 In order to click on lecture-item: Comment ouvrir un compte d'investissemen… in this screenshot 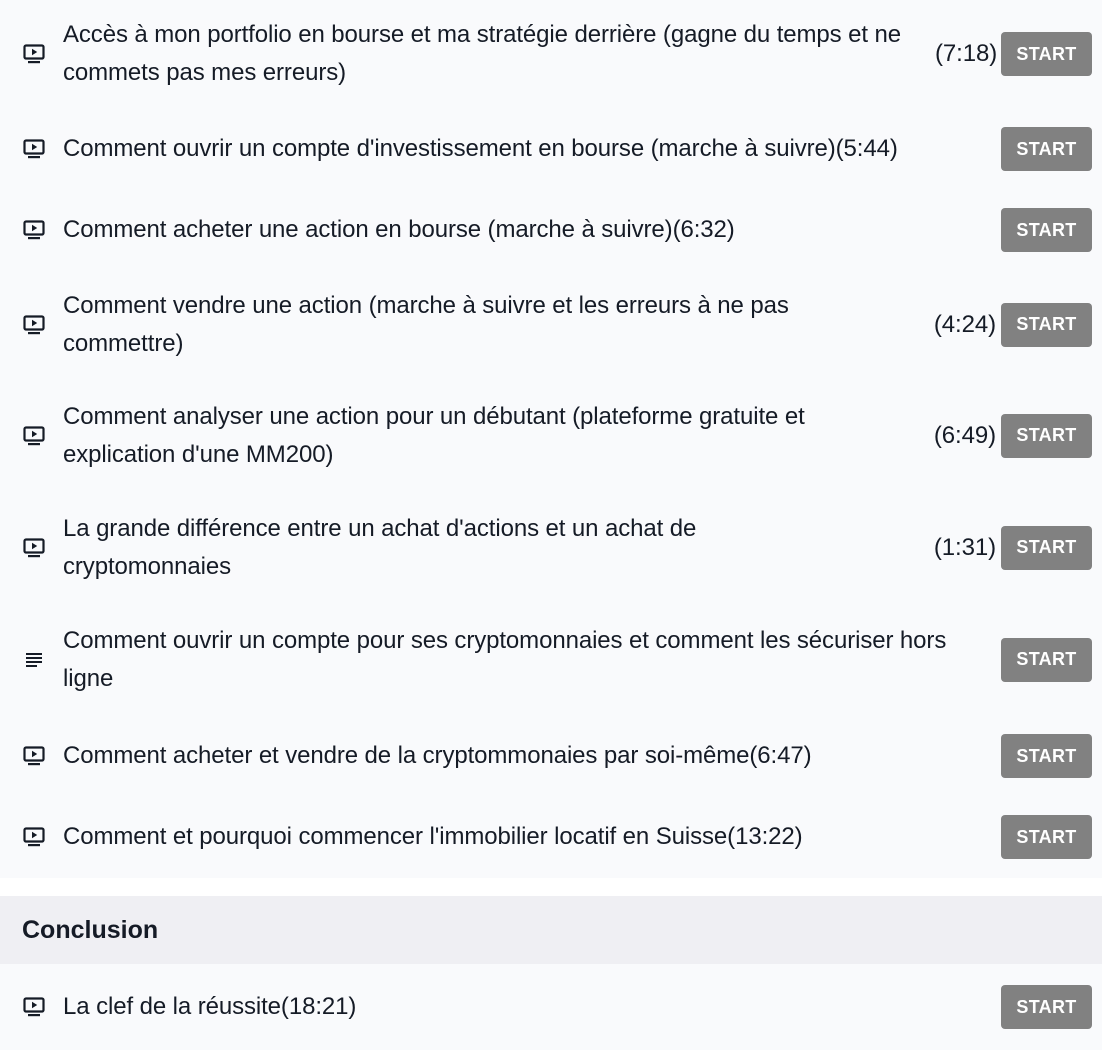, I will do `click(551, 149)`.